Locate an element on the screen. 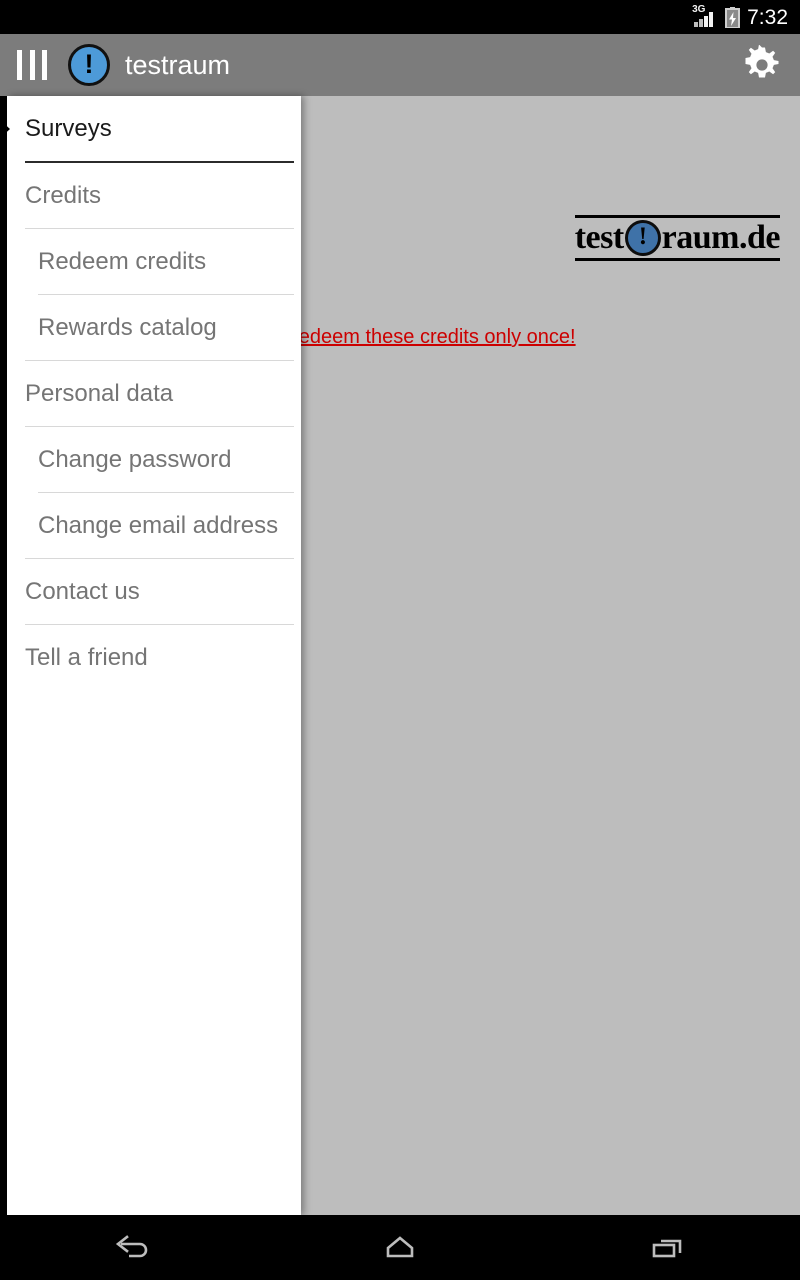  gear-icon is located at coordinates (762, 65).